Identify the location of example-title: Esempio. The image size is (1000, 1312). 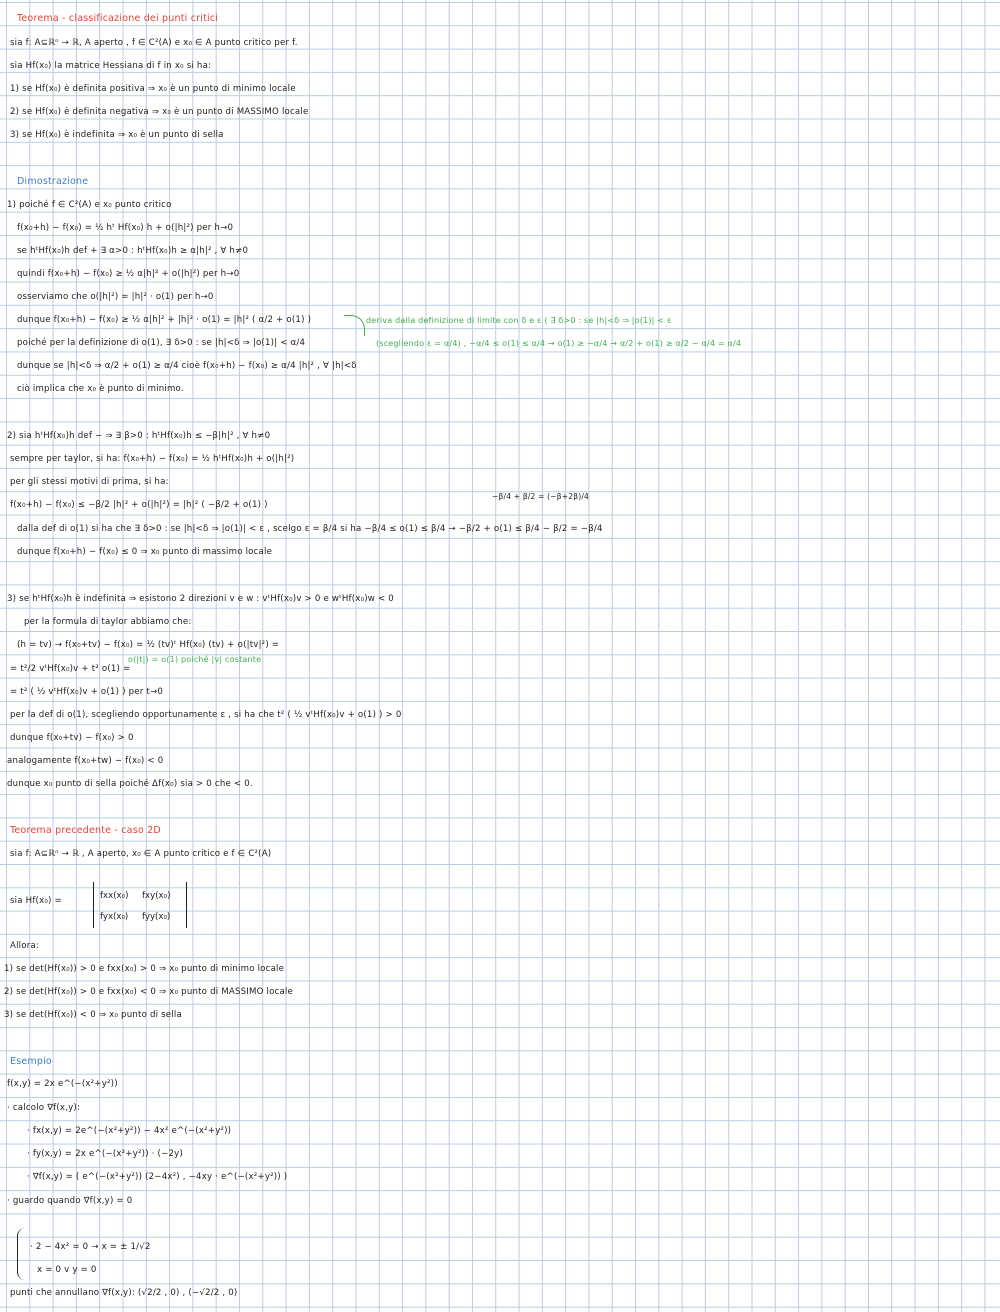
(31, 1061).